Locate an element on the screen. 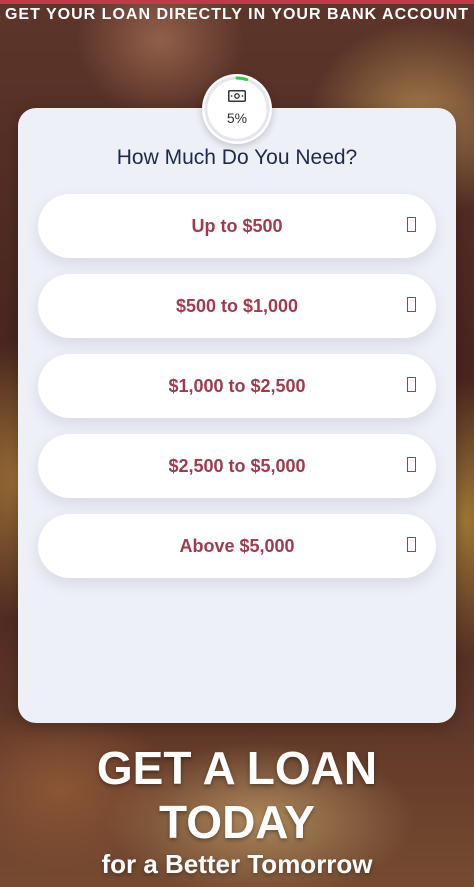 The width and height of the screenshot is (474, 887). option-label: $1,000 to $2,500 is located at coordinates (237, 386).